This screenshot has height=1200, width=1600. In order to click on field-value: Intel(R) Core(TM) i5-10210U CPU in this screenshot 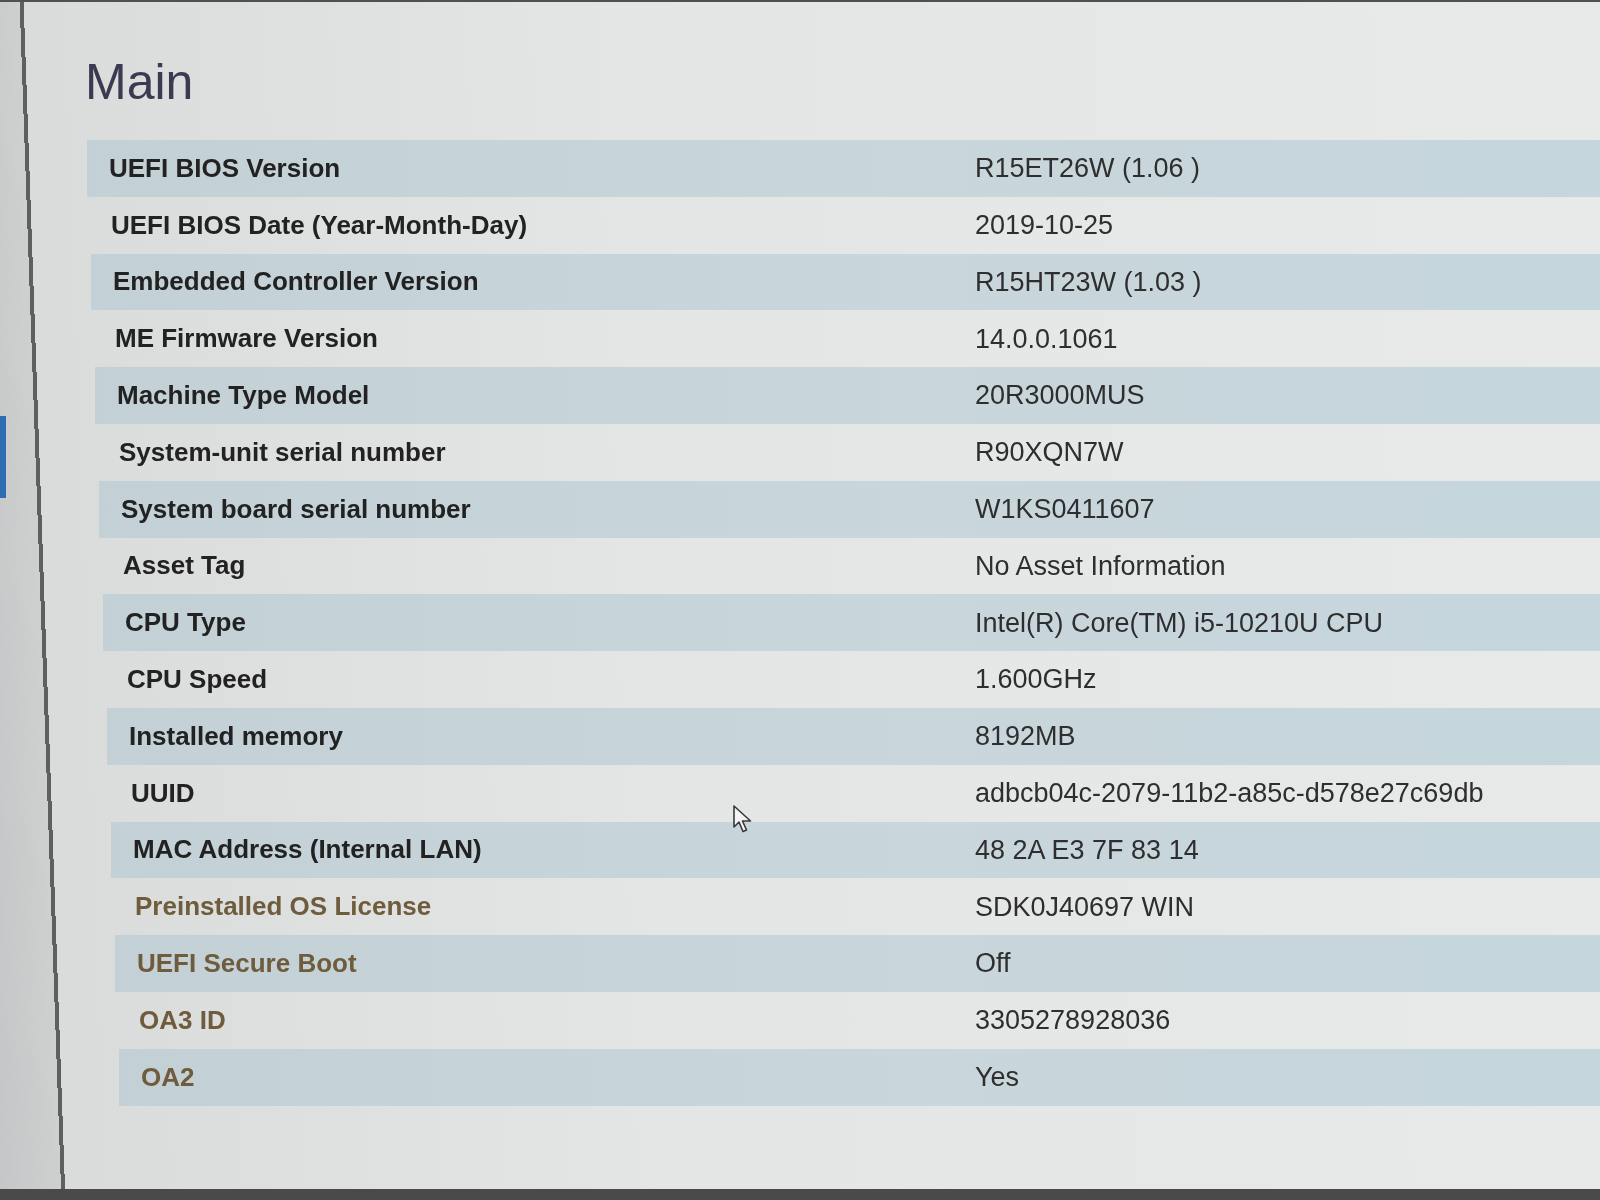, I will do `click(1179, 623)`.